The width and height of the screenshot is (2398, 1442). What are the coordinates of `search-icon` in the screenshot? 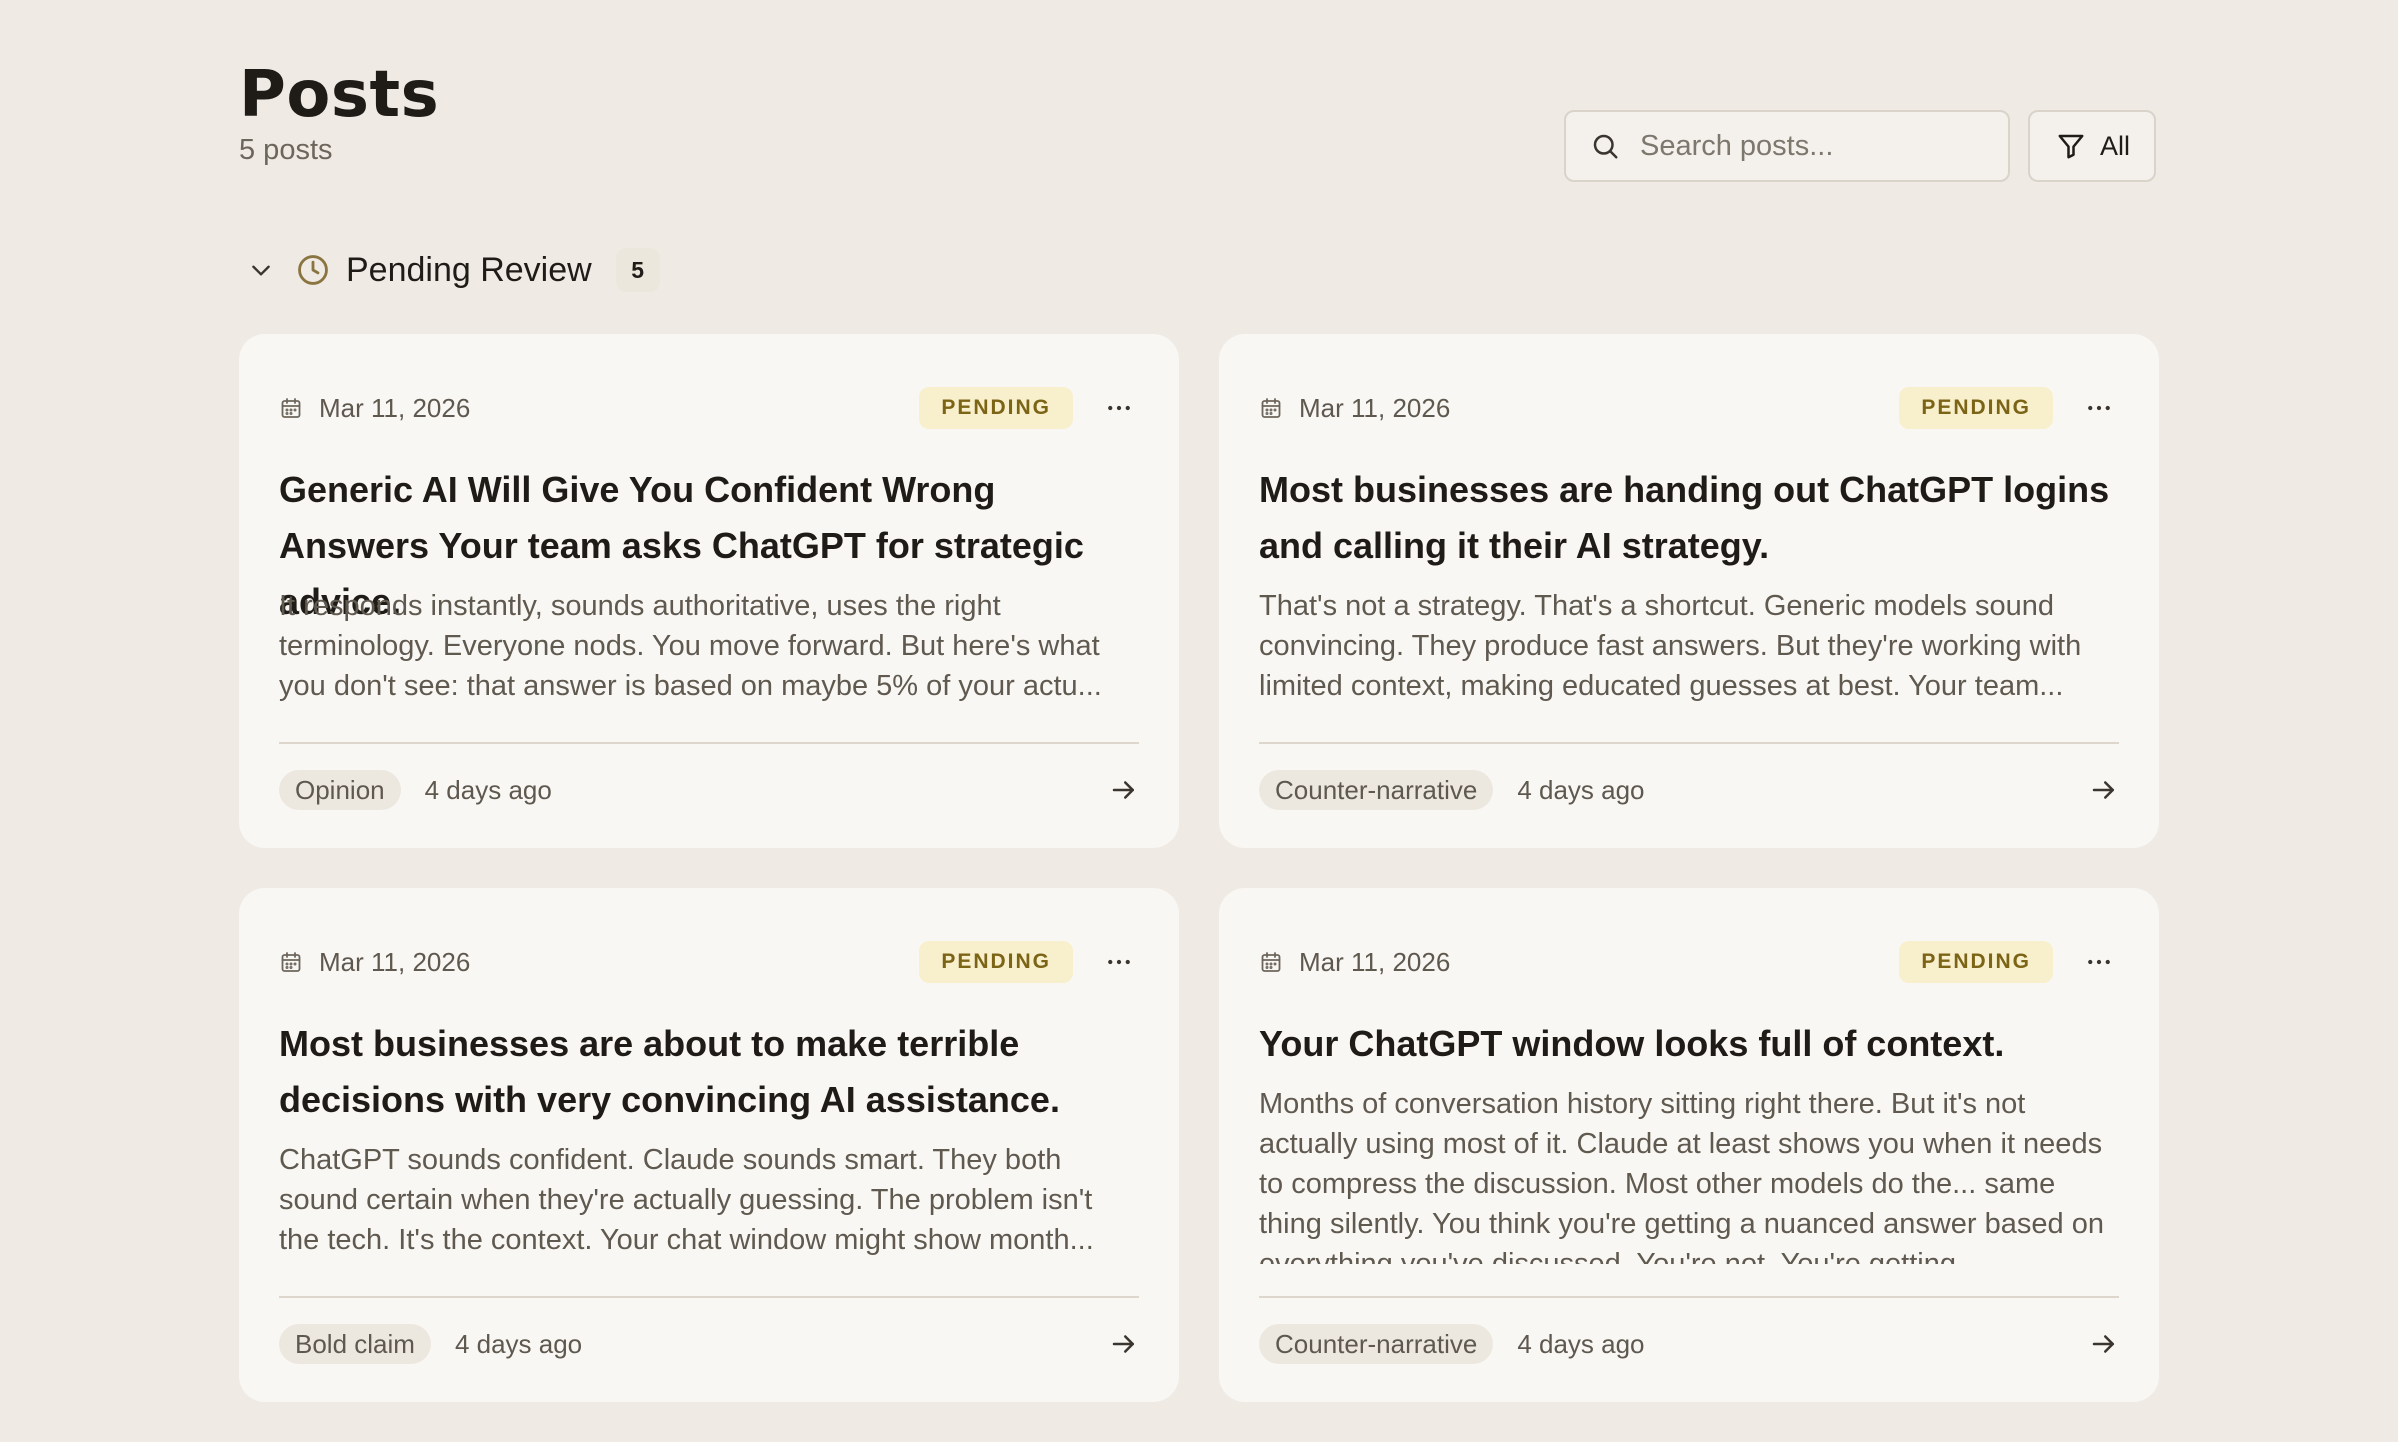 It's located at (1605, 146).